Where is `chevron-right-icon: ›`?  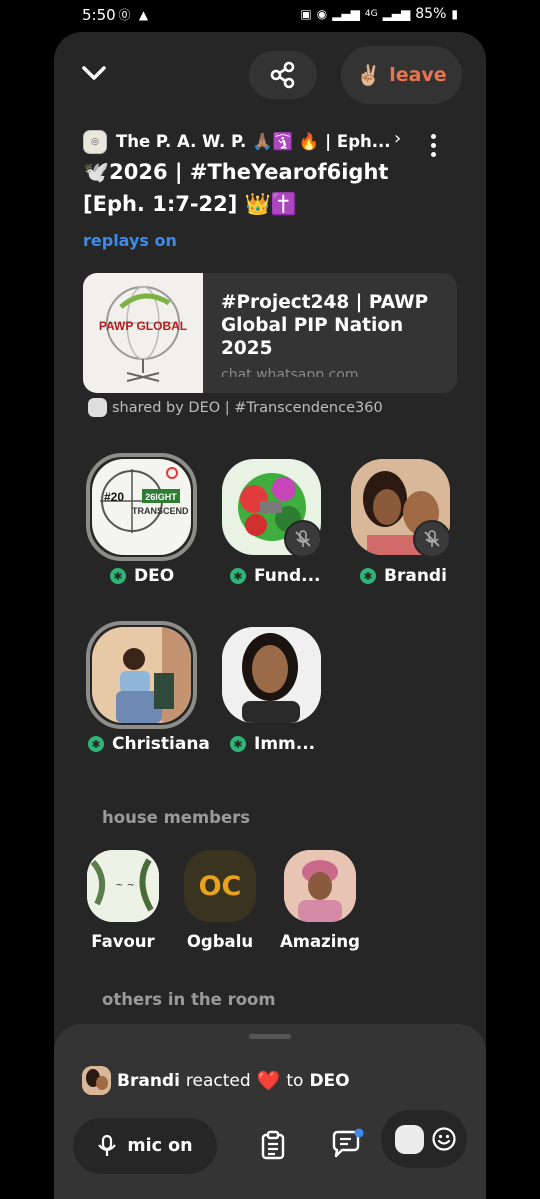 chevron-right-icon: › is located at coordinates (397, 138).